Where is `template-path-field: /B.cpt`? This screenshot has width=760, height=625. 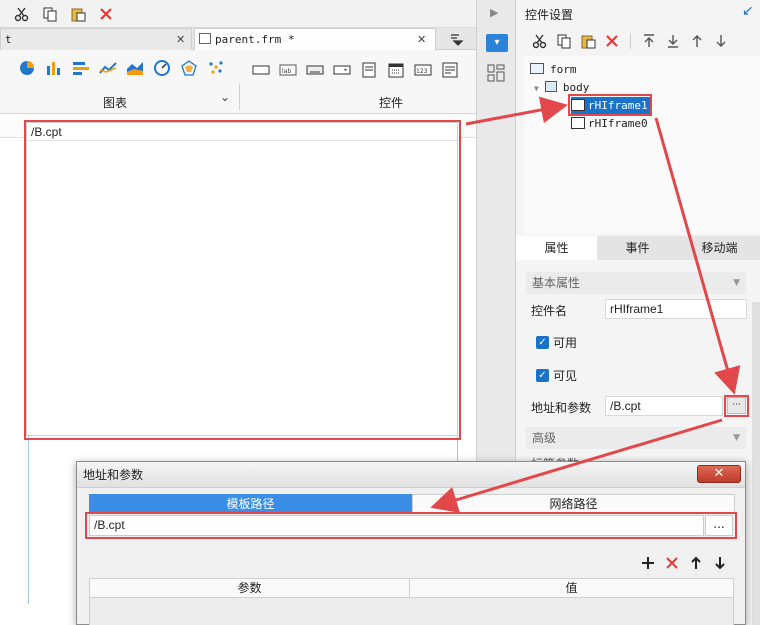 template-path-field: /B.cpt is located at coordinates (396, 525).